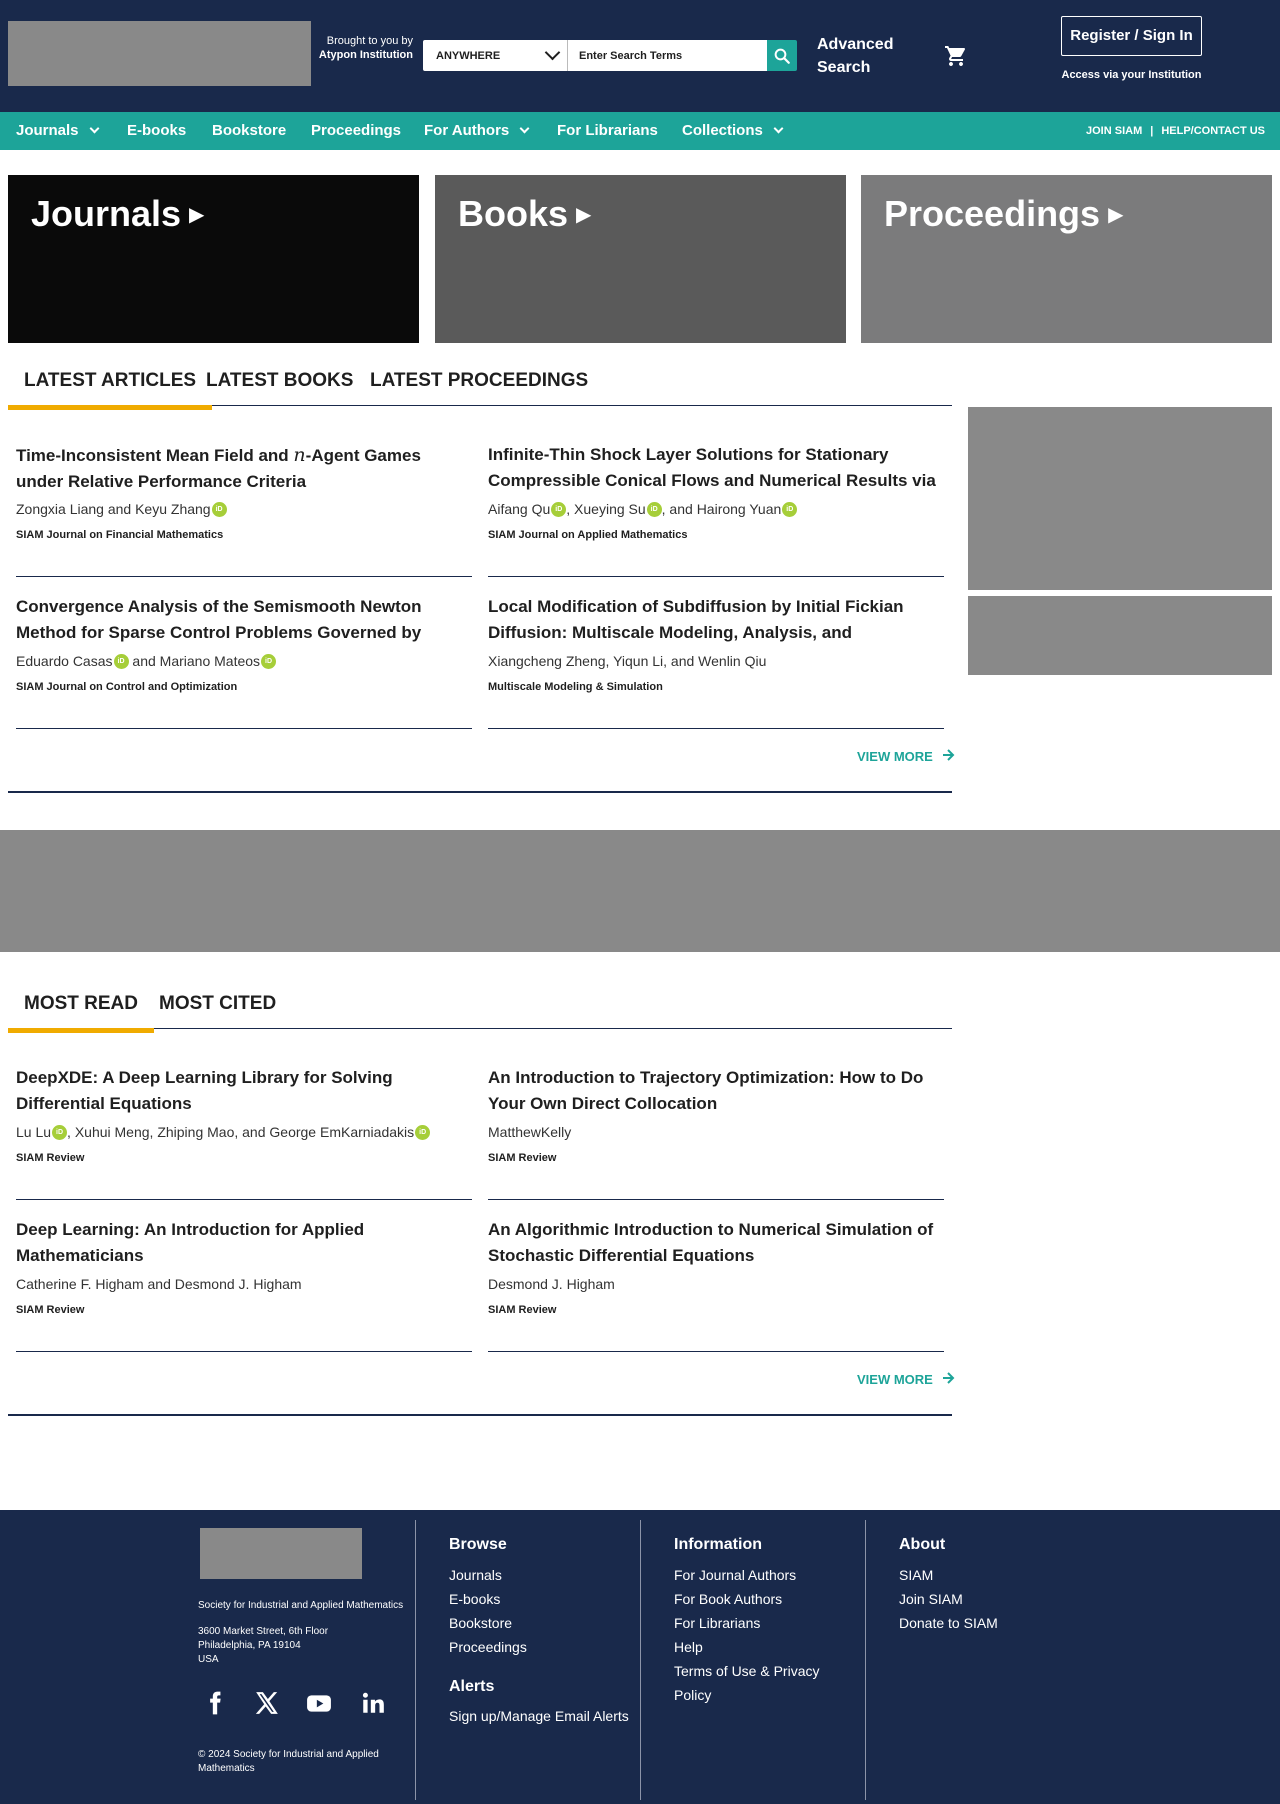 The width and height of the screenshot is (1280, 1804). I want to click on nav-item-journals: Journals, so click(57, 131).